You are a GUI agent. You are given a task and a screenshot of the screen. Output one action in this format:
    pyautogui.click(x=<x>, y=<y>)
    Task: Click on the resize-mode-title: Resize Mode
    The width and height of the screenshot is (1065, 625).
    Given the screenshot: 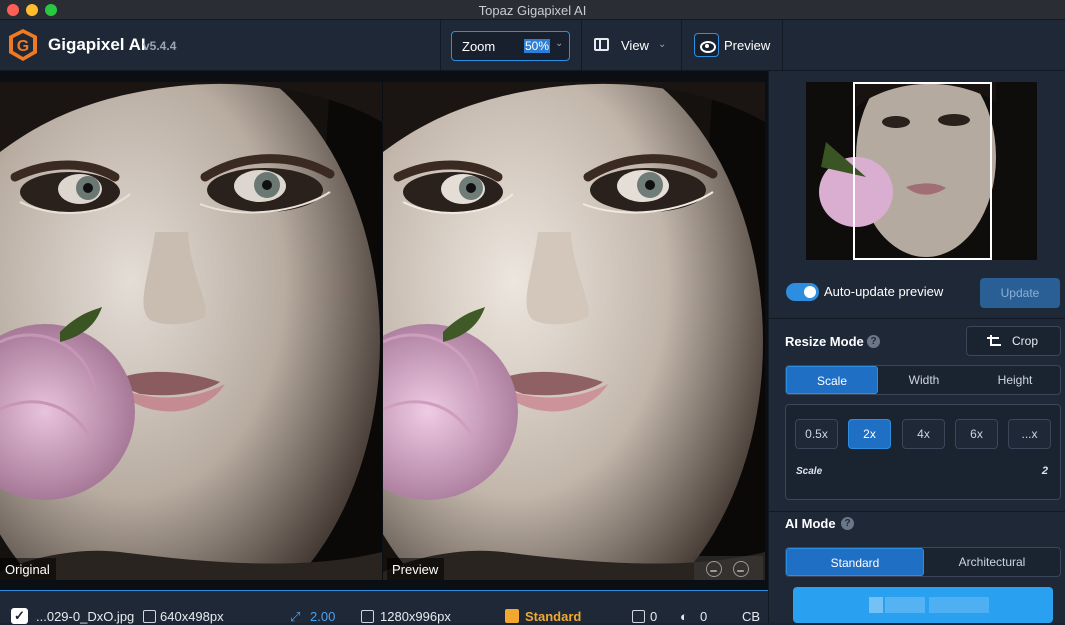 What is the action you would take?
    pyautogui.click(x=824, y=341)
    